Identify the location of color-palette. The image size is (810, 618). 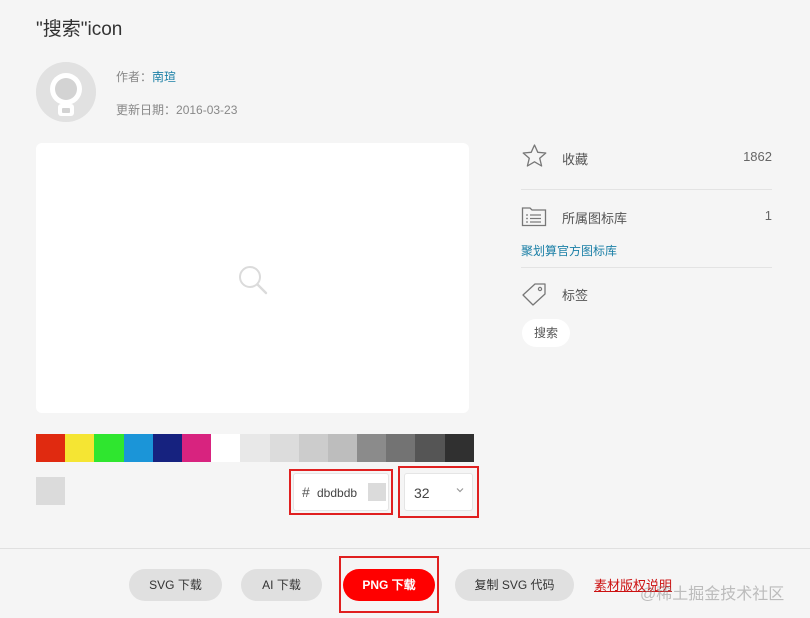
(255, 448).